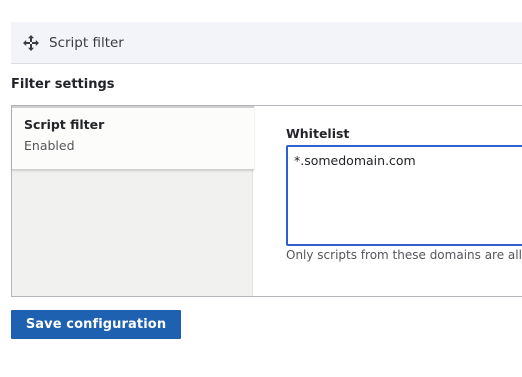  I want to click on whitelist-textarea: *.somedomain.com, so click(404, 195).